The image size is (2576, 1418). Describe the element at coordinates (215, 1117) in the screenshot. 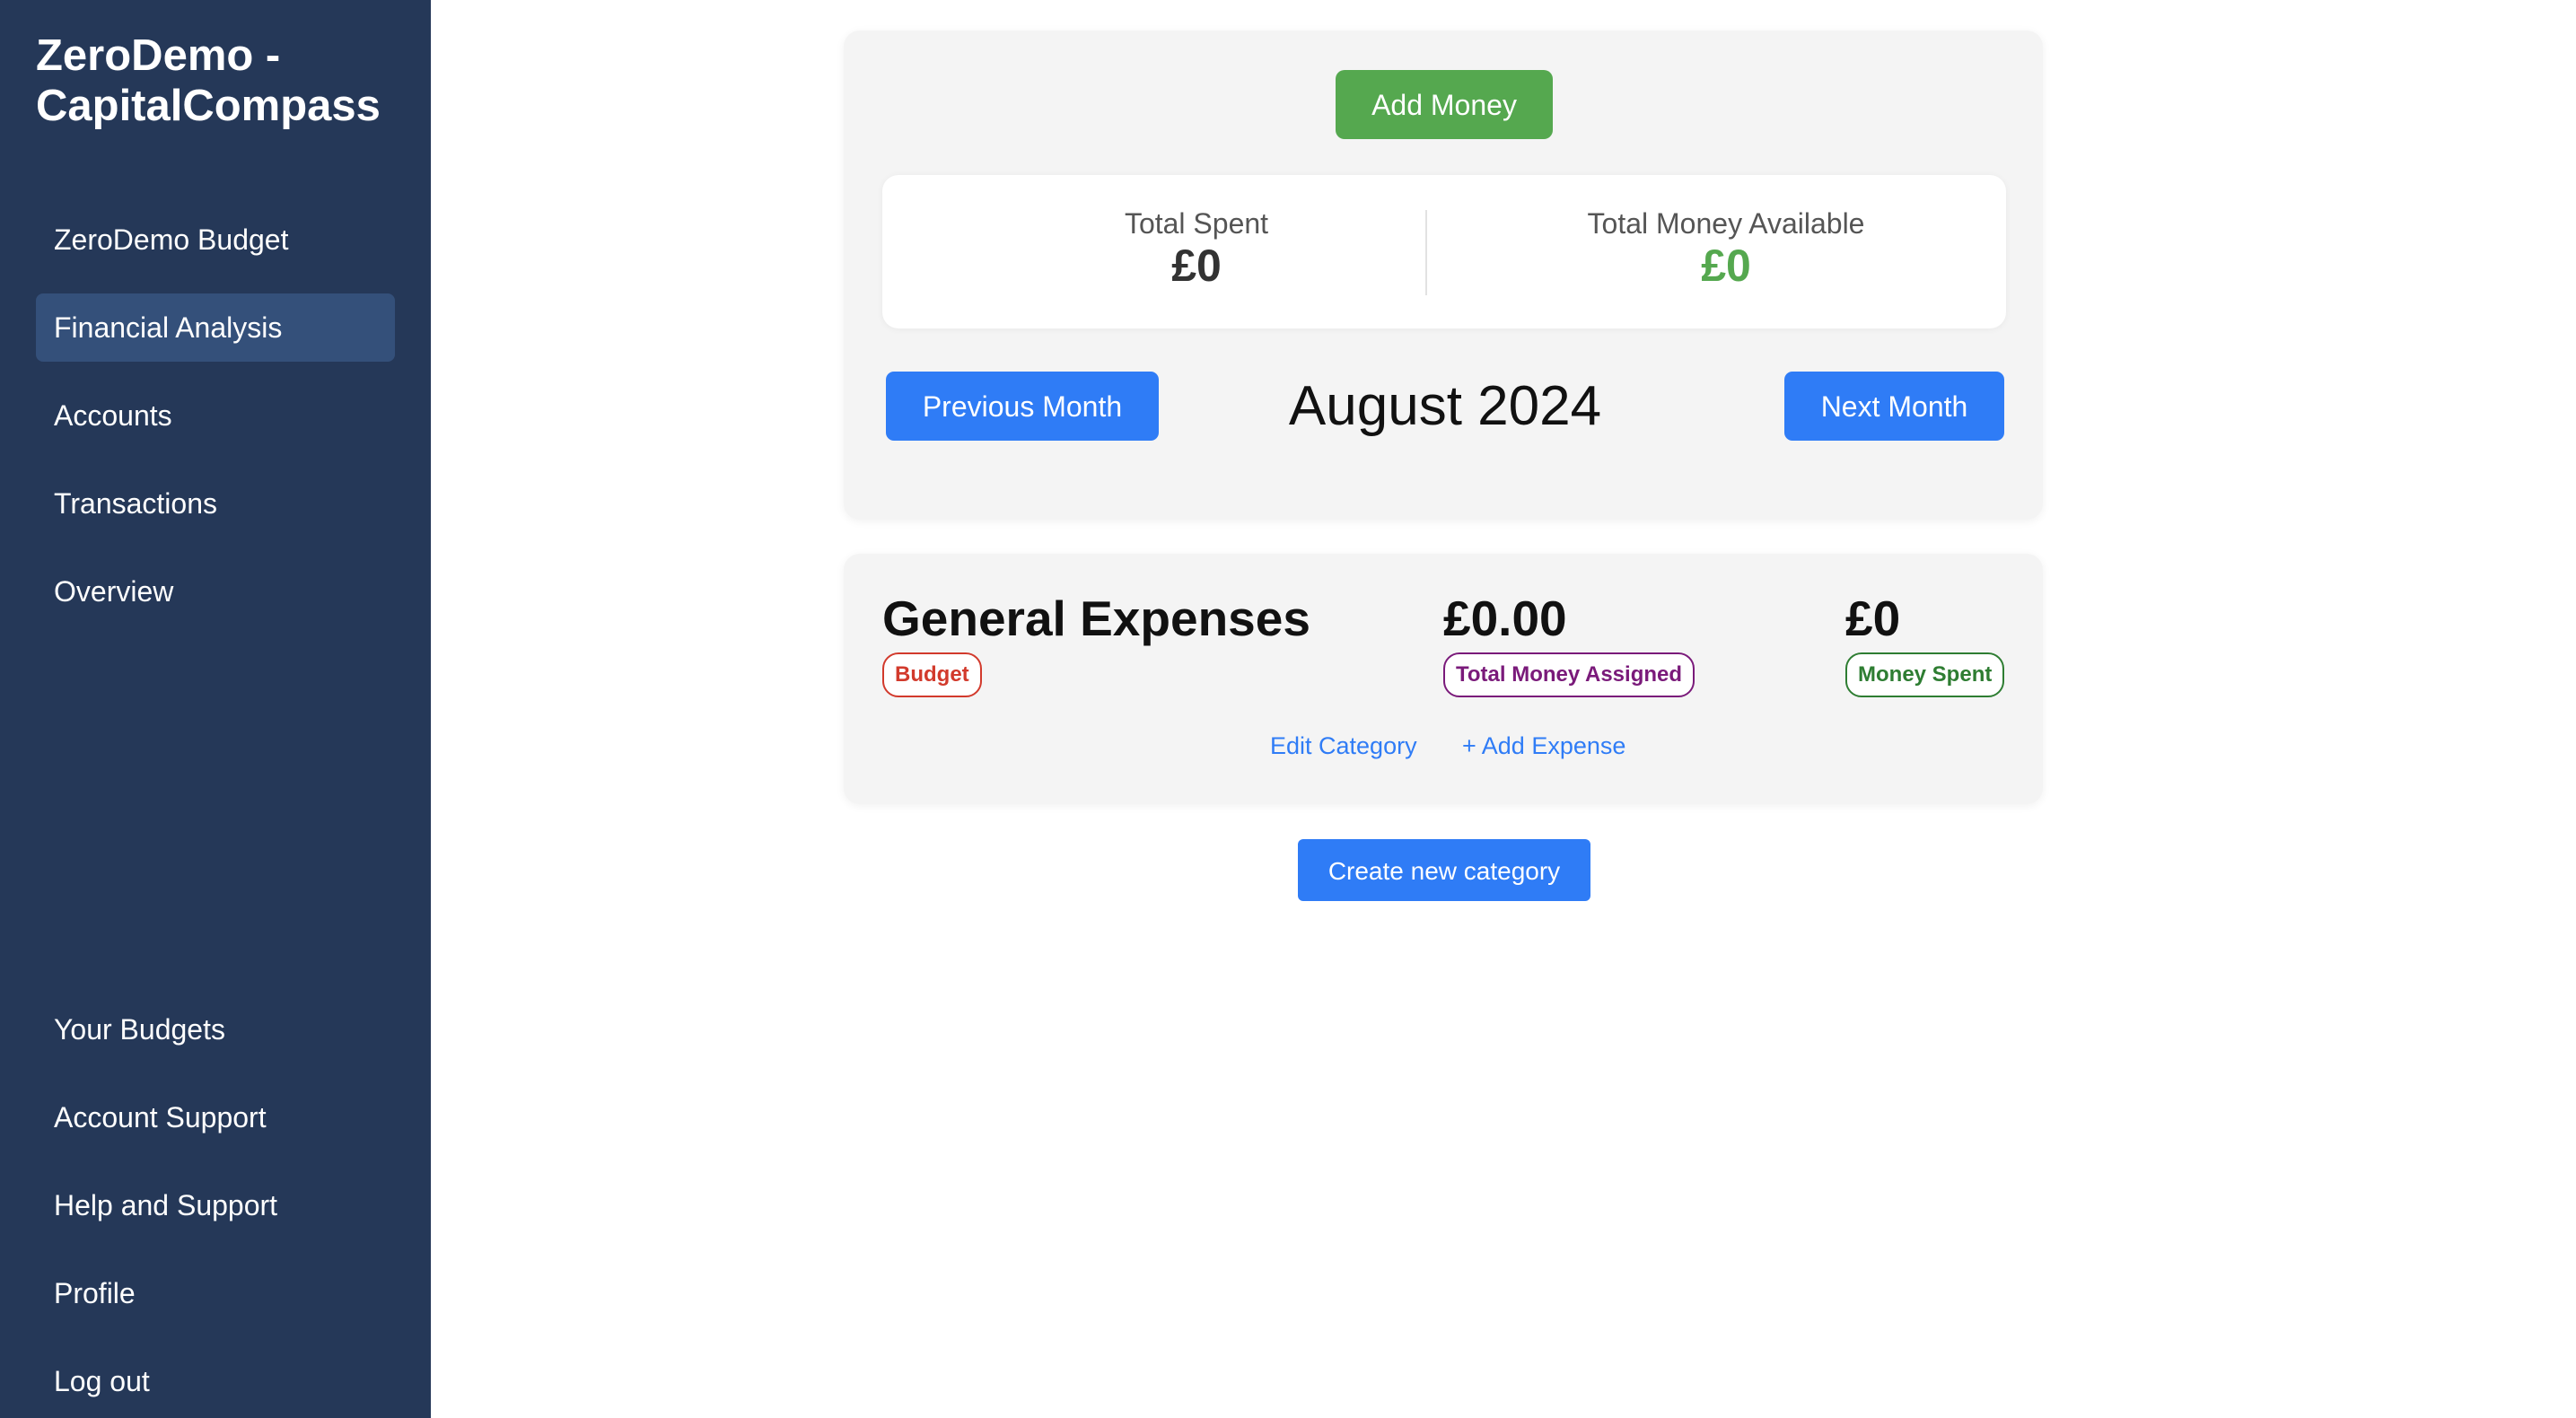

I see `sidebar-item-account-support: Account Support` at that location.